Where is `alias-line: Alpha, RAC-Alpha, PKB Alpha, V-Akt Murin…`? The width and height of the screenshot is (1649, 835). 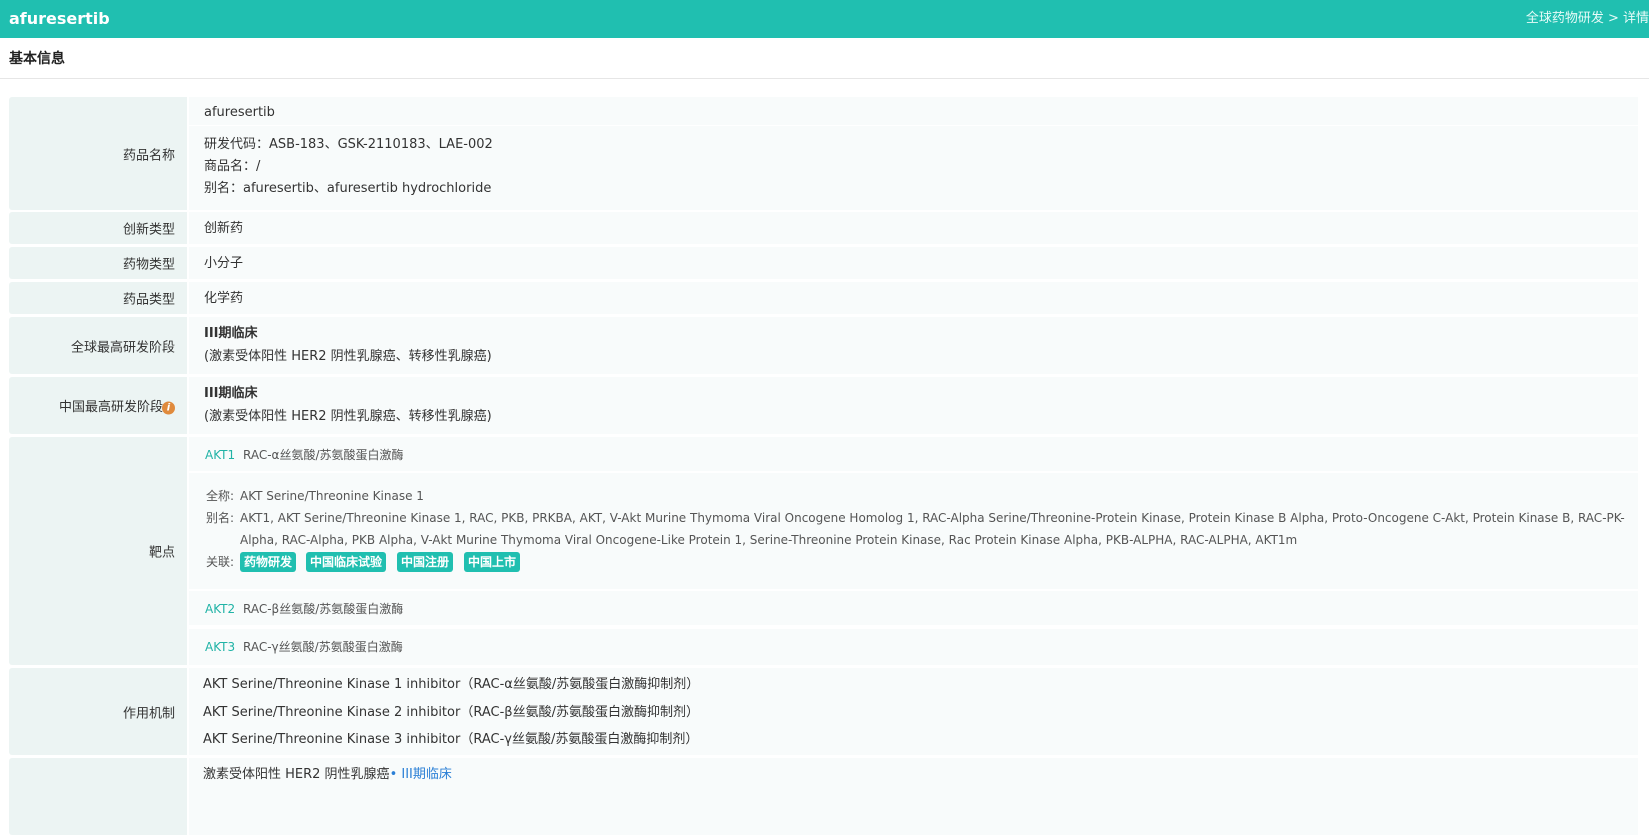
alias-line: Alpha, RAC-Alpha, PKB Alpha, V-Akt Murin… is located at coordinates (769, 540).